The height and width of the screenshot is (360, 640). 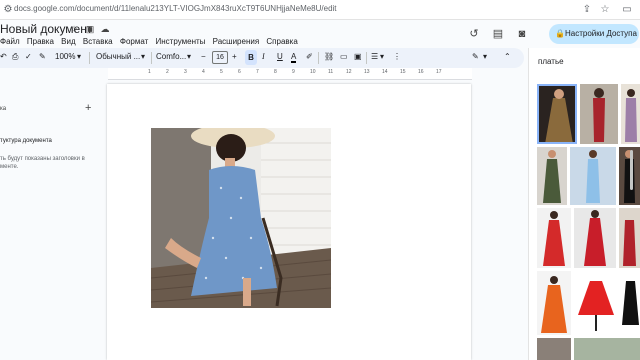 What do you see at coordinates (234, 56) in the screenshot?
I see `increase-font-icon: +` at bounding box center [234, 56].